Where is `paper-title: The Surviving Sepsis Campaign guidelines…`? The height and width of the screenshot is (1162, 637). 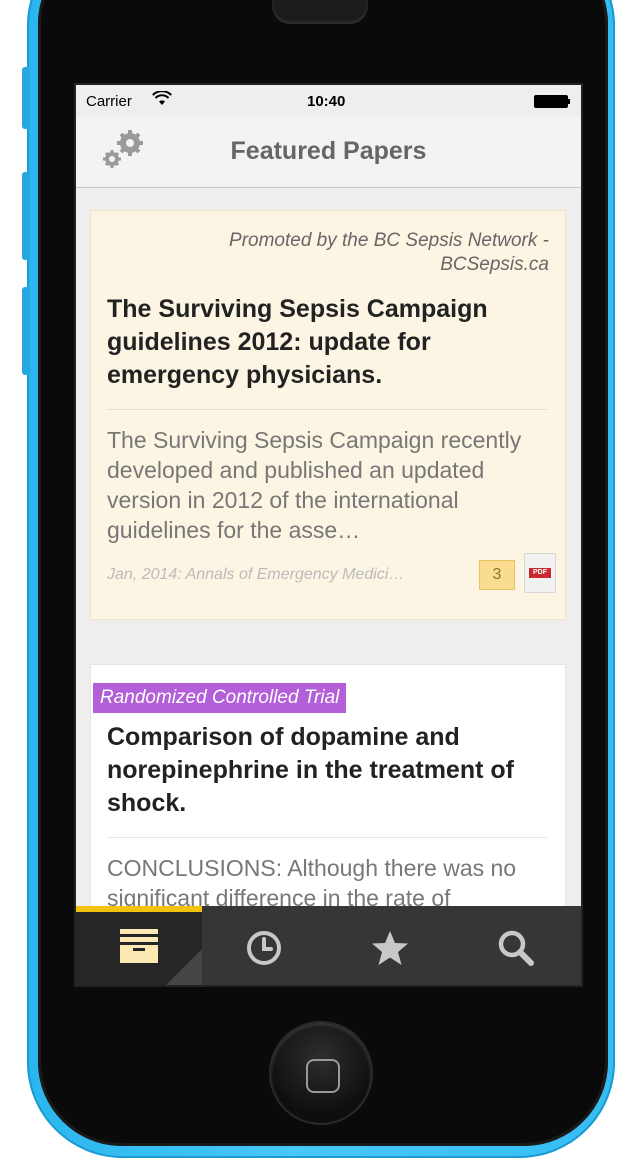 paper-title: The Surviving Sepsis Campaign guidelines… is located at coordinates (327, 342).